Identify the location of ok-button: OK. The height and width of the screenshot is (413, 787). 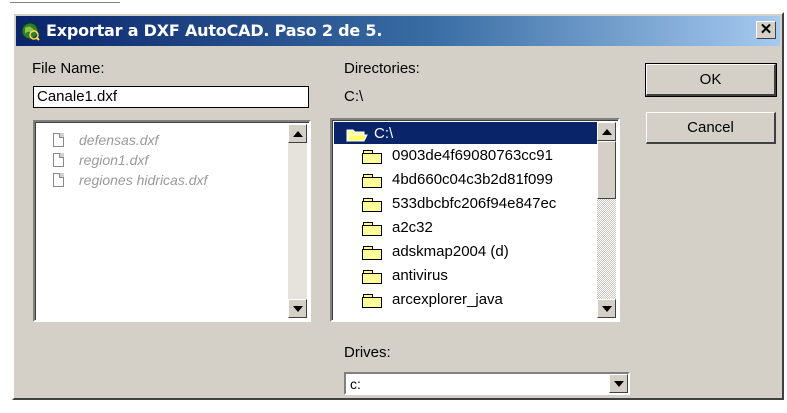
(711, 80).